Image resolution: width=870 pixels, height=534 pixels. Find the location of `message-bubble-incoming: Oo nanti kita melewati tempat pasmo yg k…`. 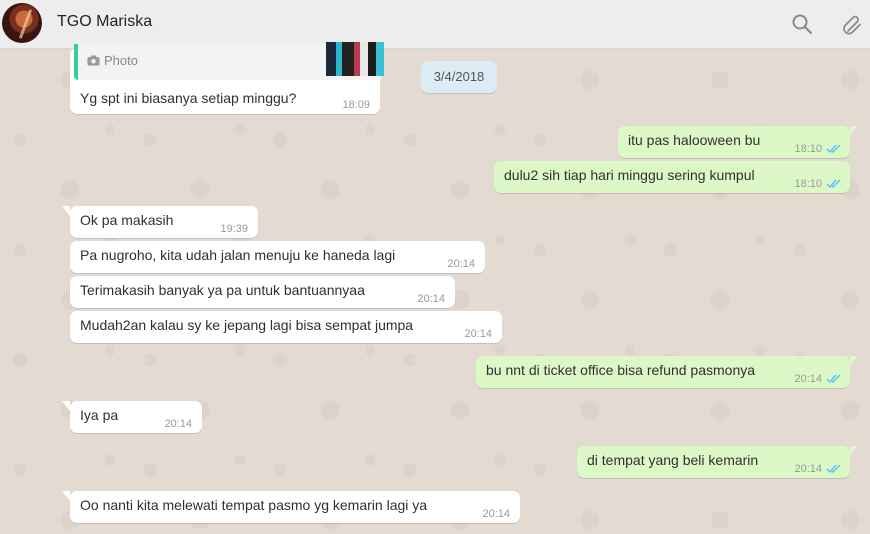

message-bubble-incoming: Oo nanti kita melewati tempat pasmo yg k… is located at coordinates (291, 507).